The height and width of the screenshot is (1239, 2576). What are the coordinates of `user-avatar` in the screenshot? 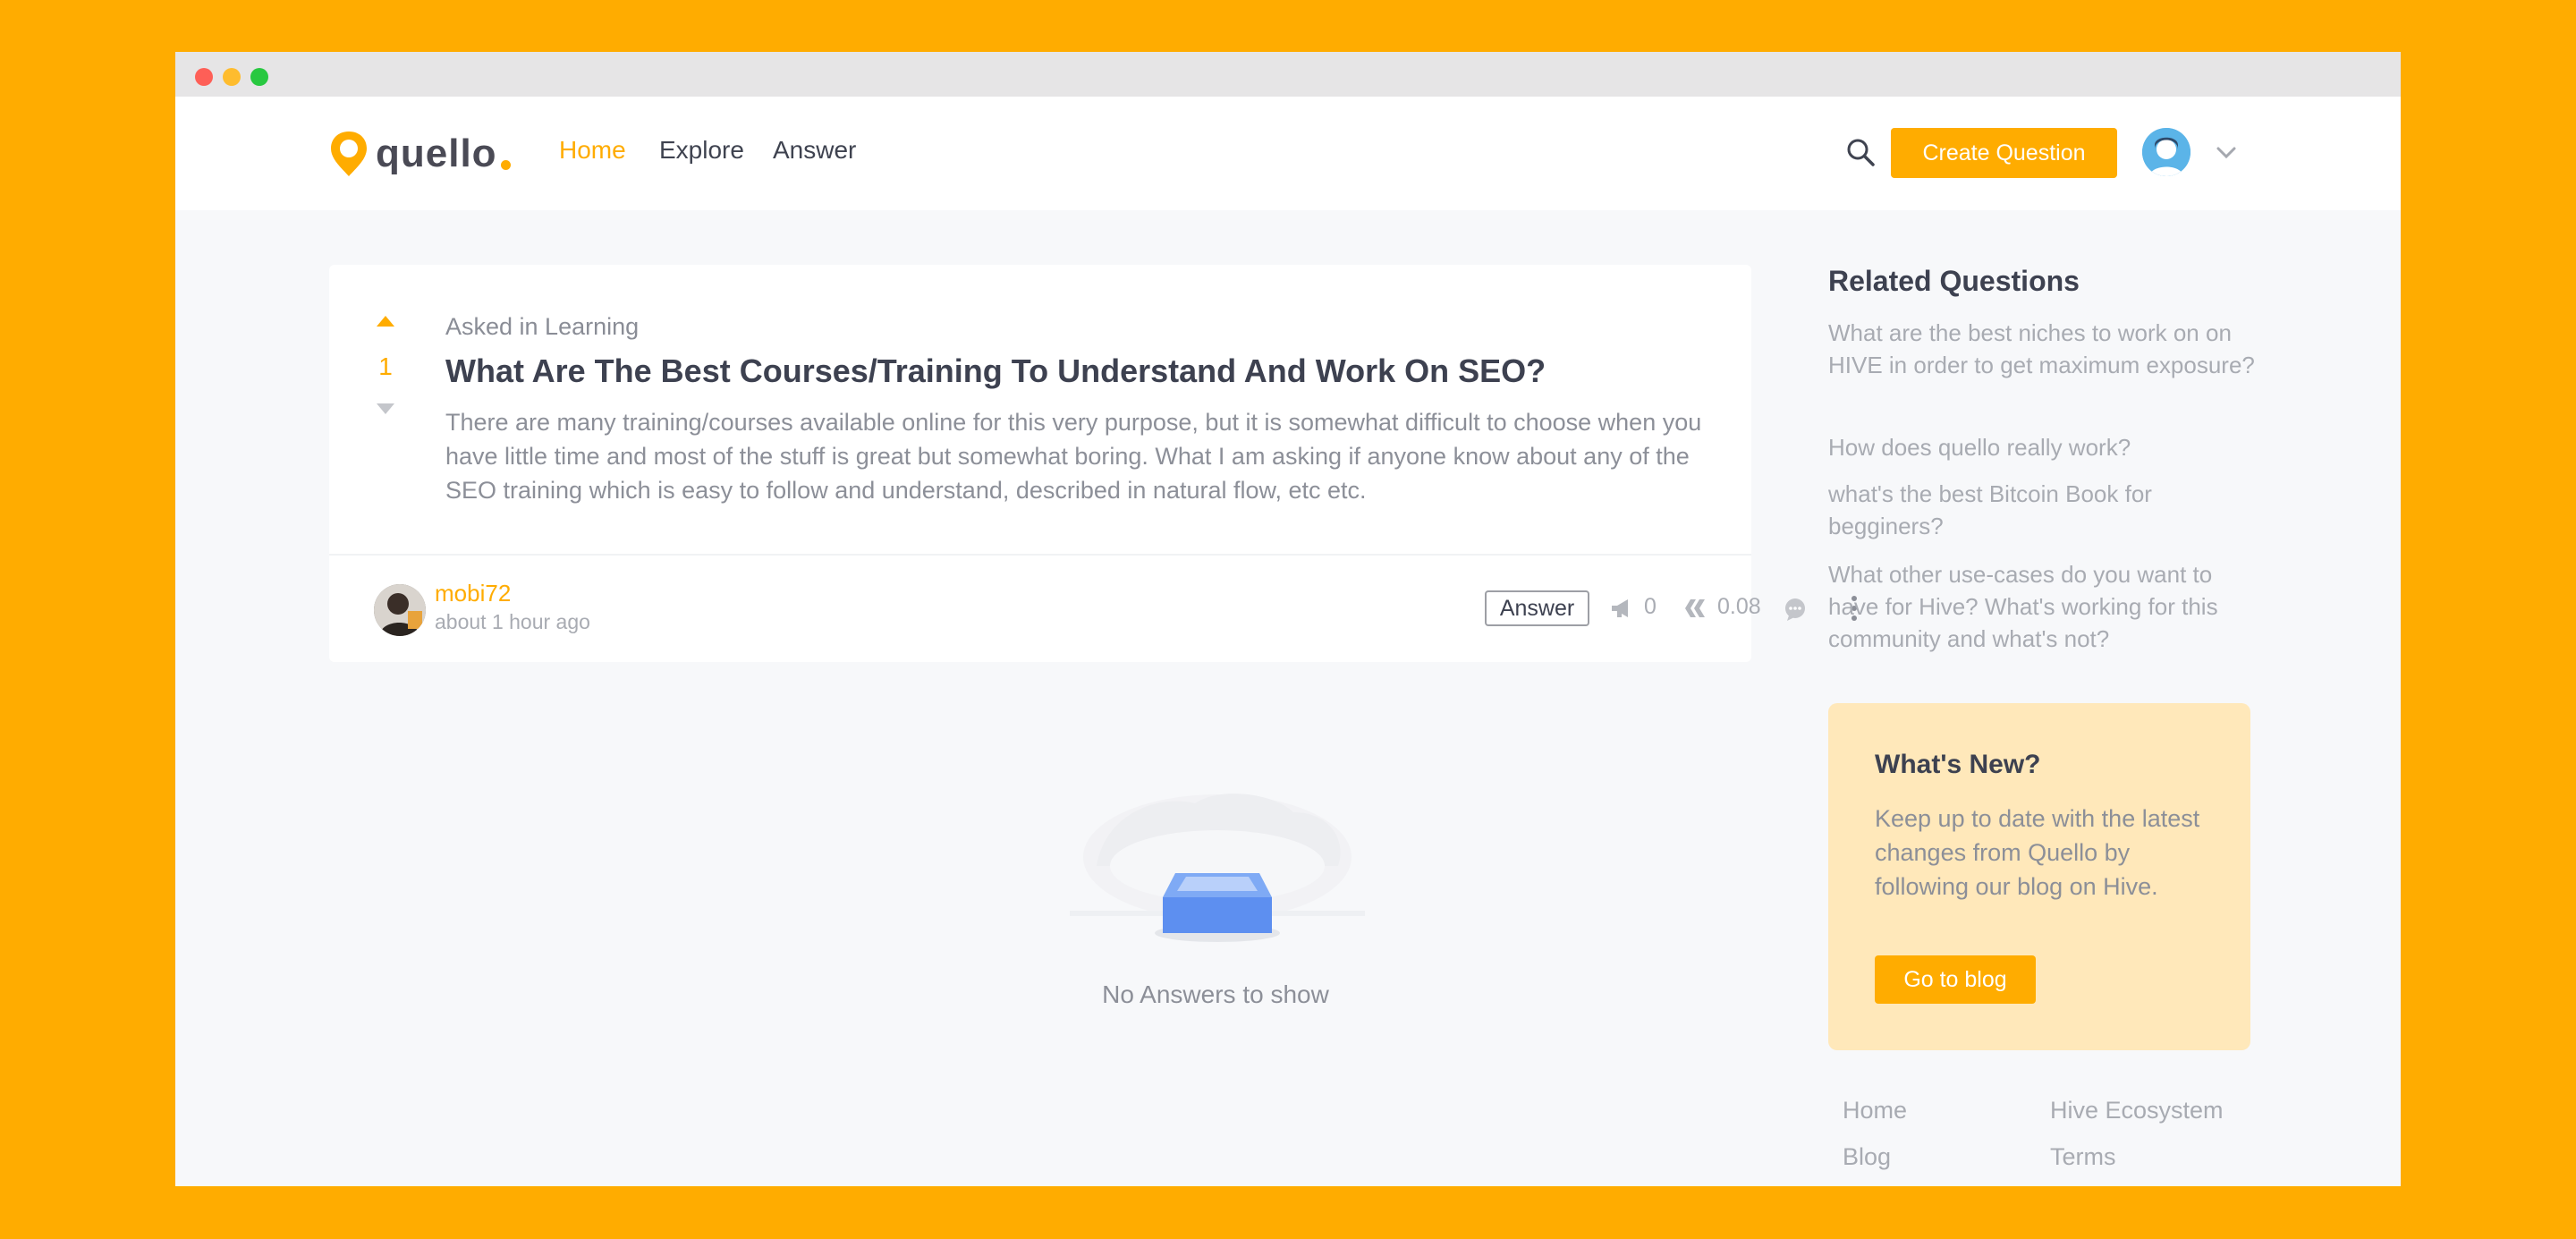 It's located at (2166, 152).